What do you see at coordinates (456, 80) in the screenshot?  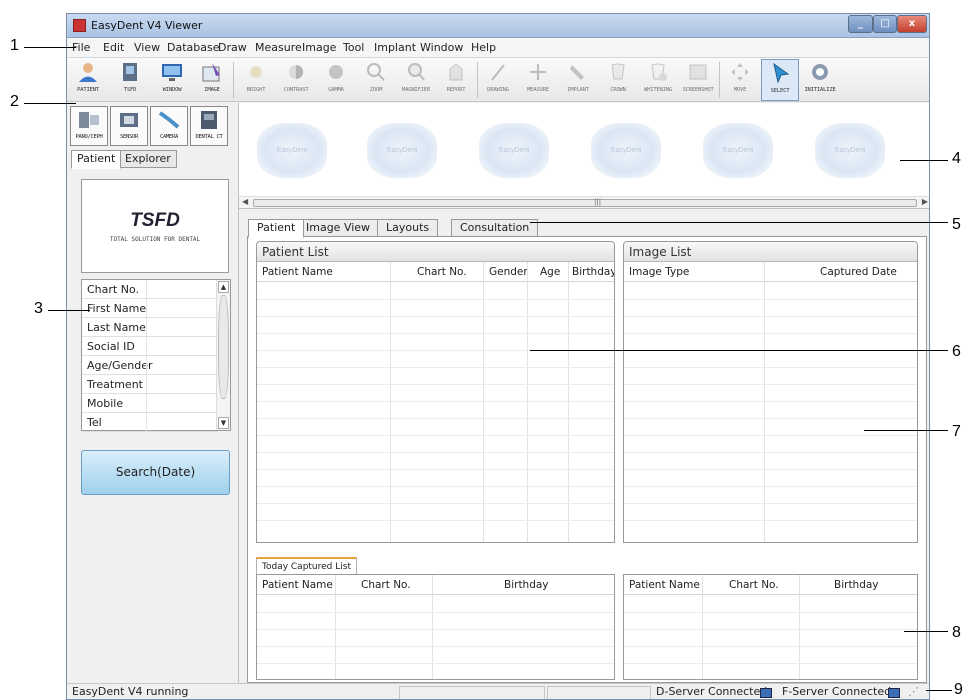 I see `report-tool-button: REPORT` at bounding box center [456, 80].